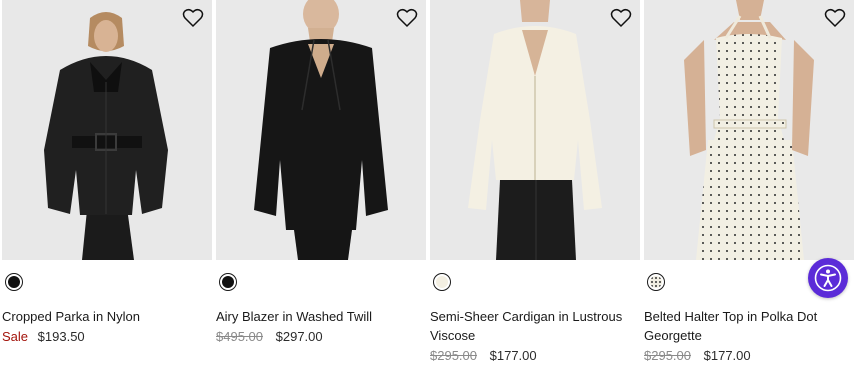 The width and height of the screenshot is (858, 365). Describe the element at coordinates (747, 326) in the screenshot. I see `product-name: Belted Halter Top in Polka Dot Georgette` at that location.